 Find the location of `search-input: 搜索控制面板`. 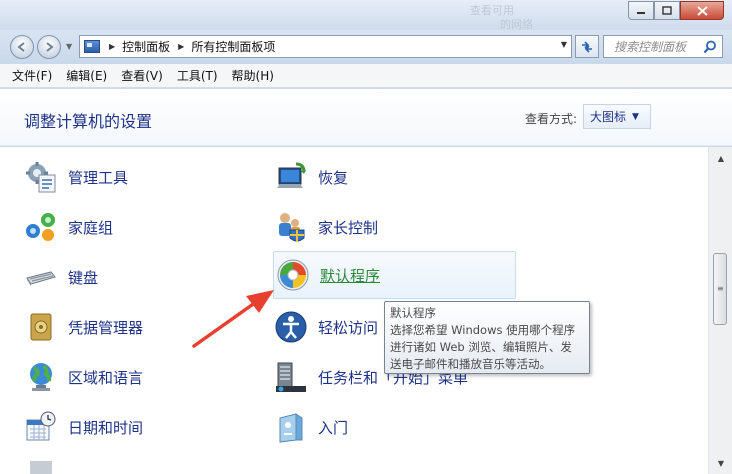

search-input: 搜索控制面板 is located at coordinates (663, 46).